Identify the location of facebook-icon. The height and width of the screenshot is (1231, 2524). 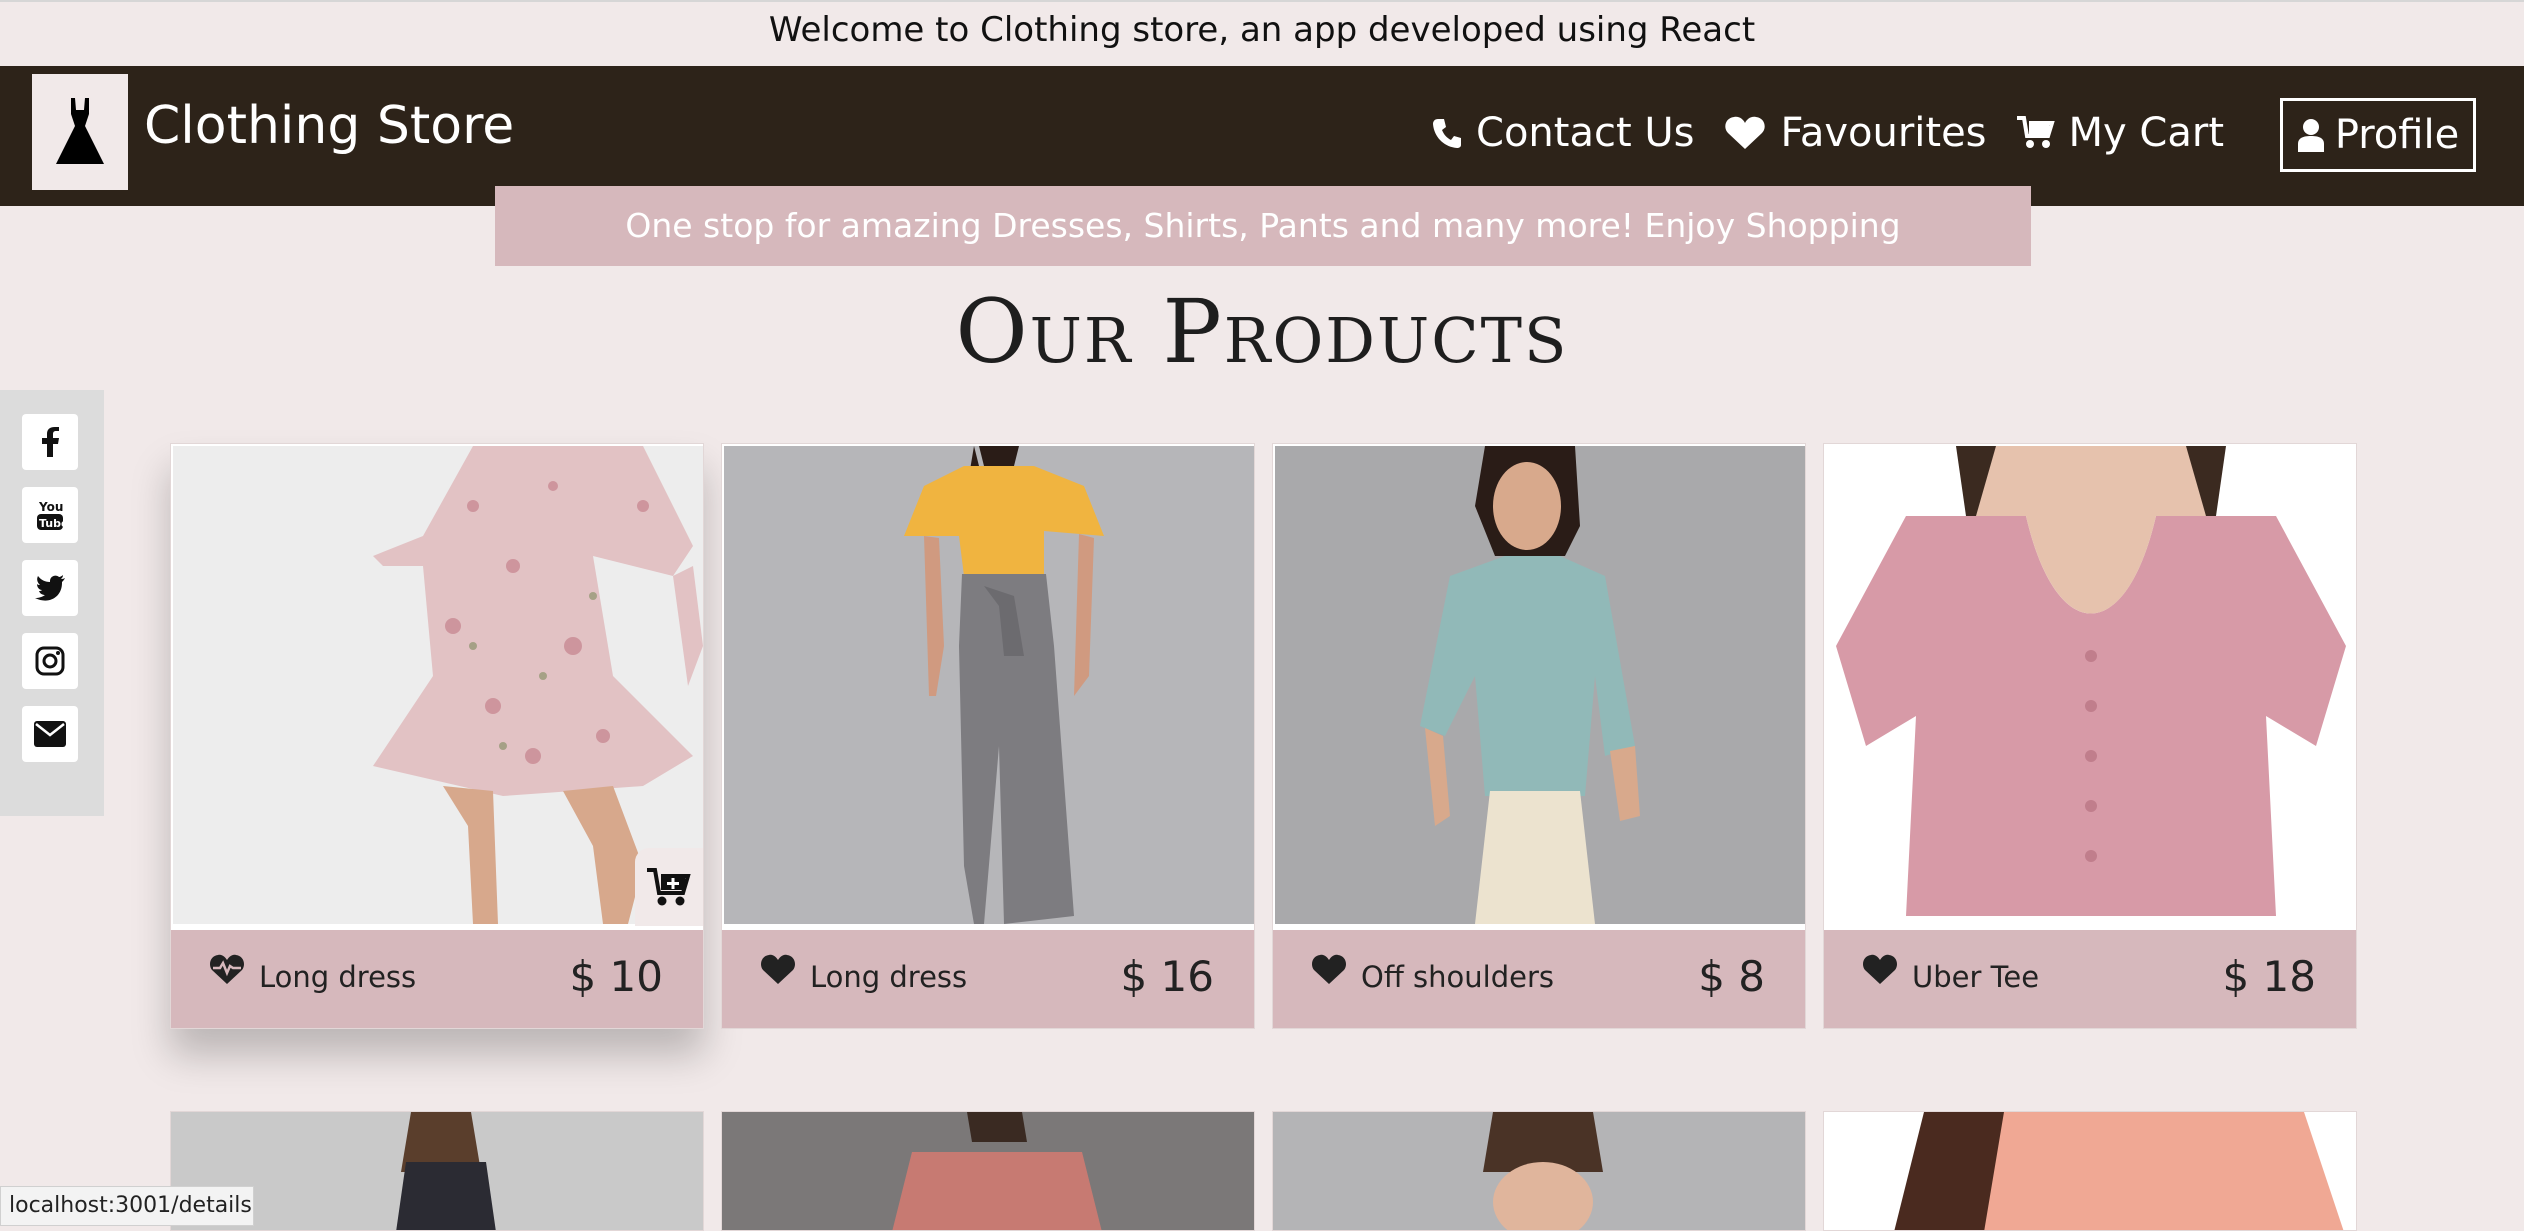
(50, 442).